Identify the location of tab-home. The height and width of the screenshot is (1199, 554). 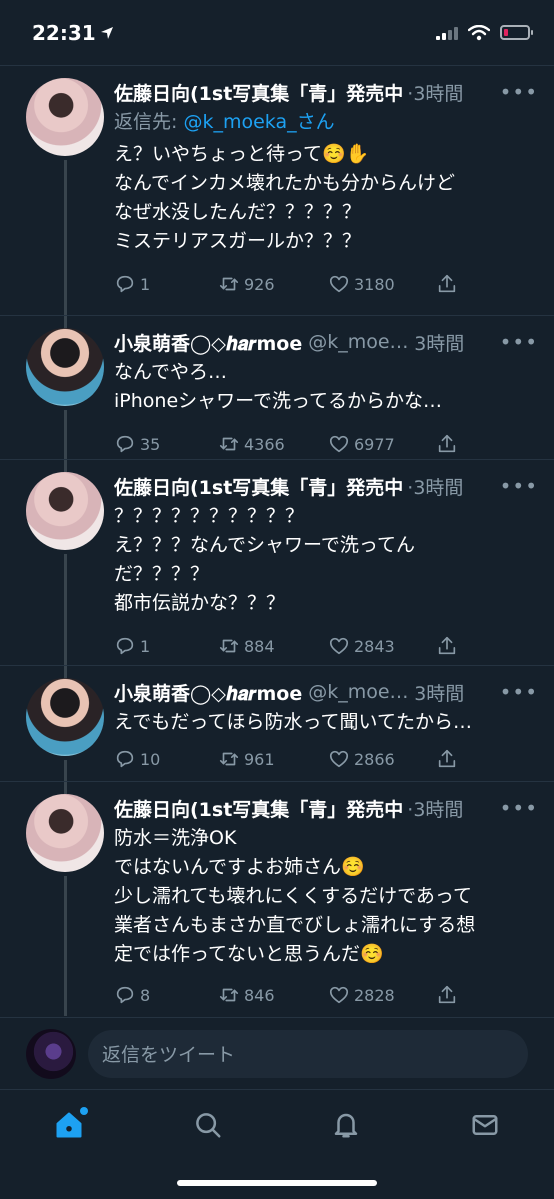
(70, 1124).